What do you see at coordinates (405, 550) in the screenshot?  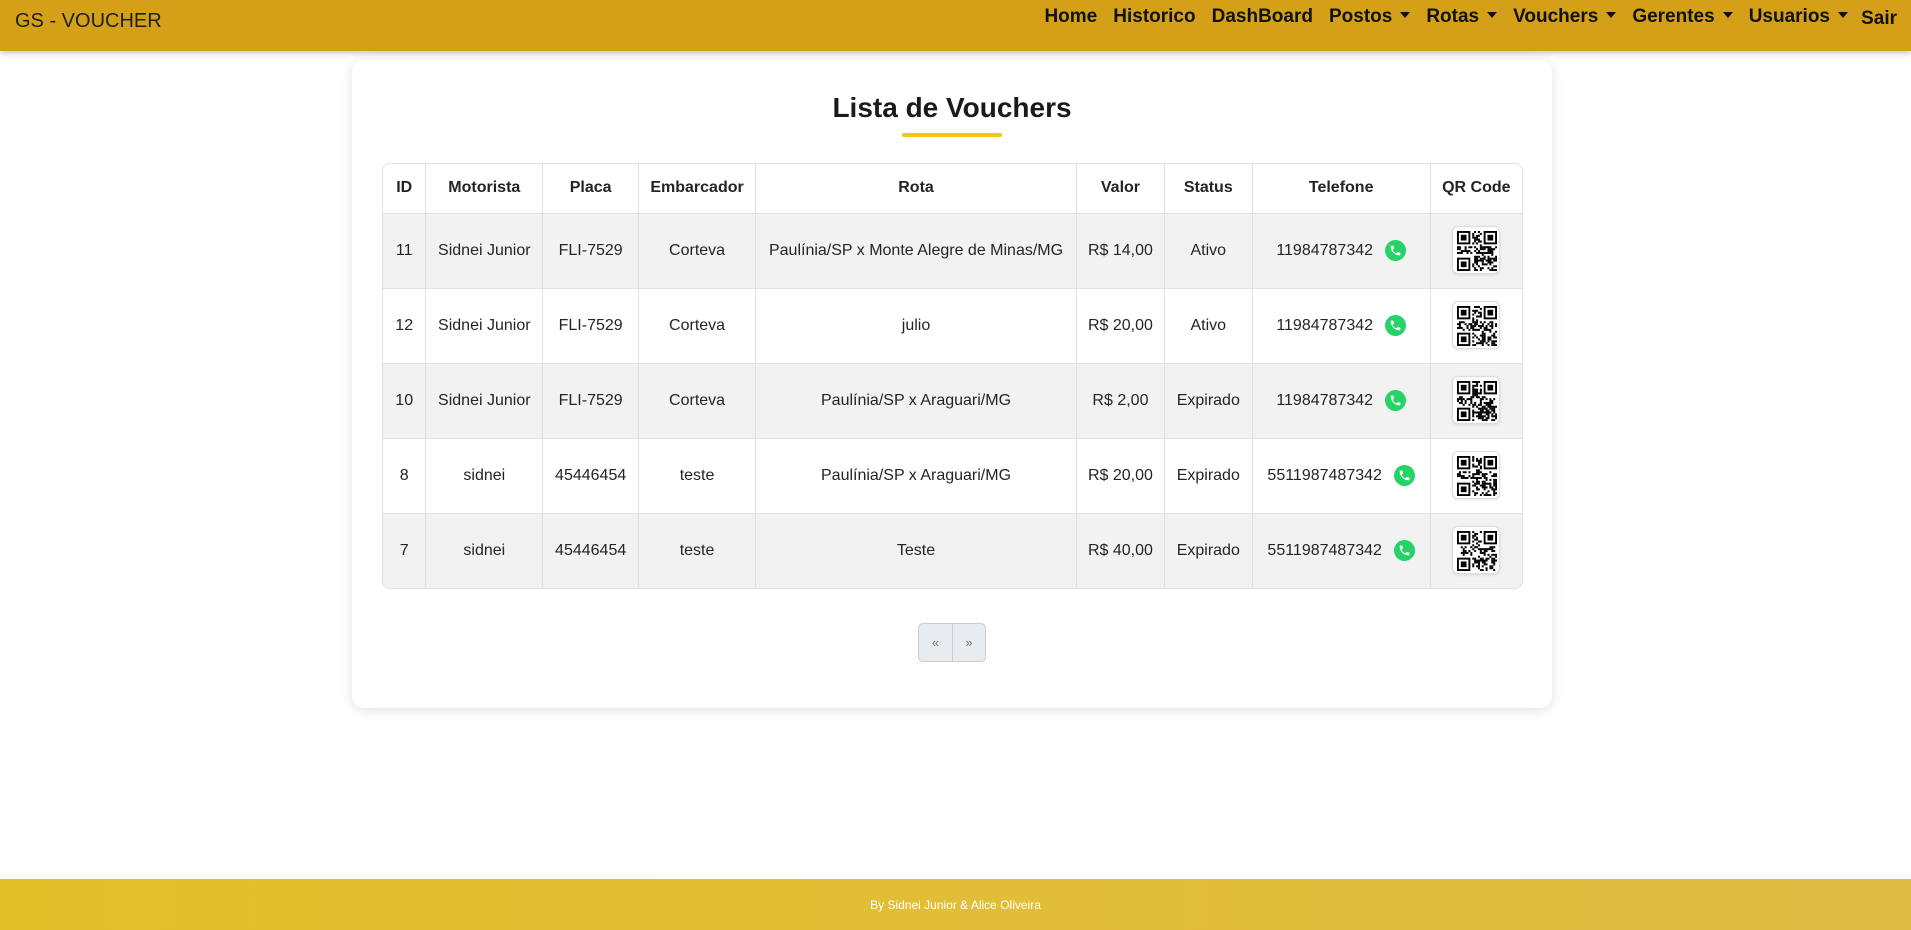 I see `cell-id: 7` at bounding box center [405, 550].